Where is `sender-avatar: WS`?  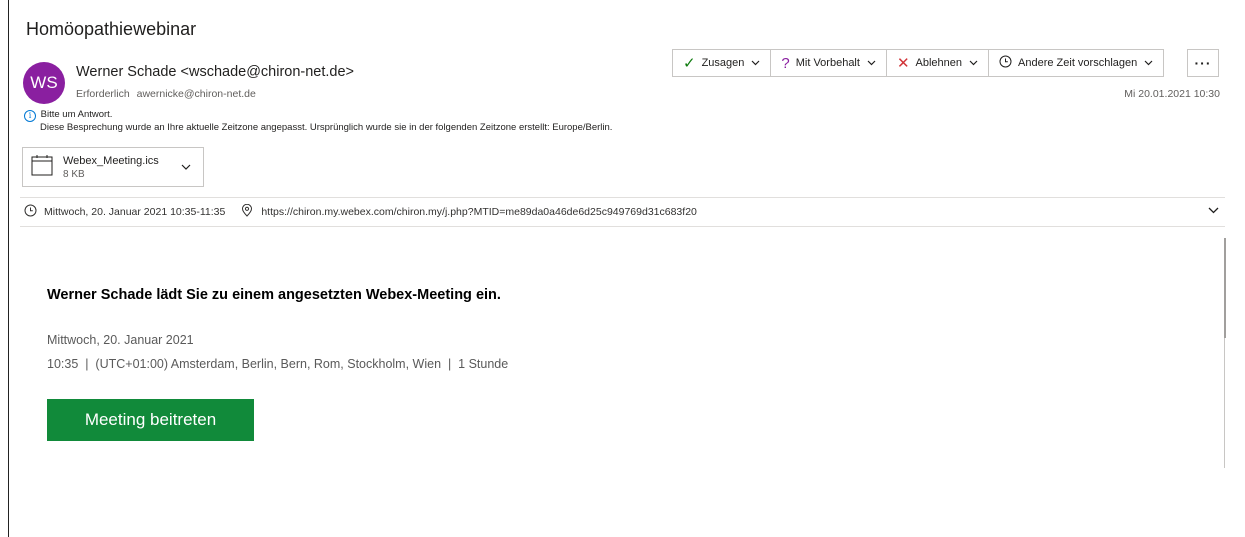
sender-avatar: WS is located at coordinates (44, 83).